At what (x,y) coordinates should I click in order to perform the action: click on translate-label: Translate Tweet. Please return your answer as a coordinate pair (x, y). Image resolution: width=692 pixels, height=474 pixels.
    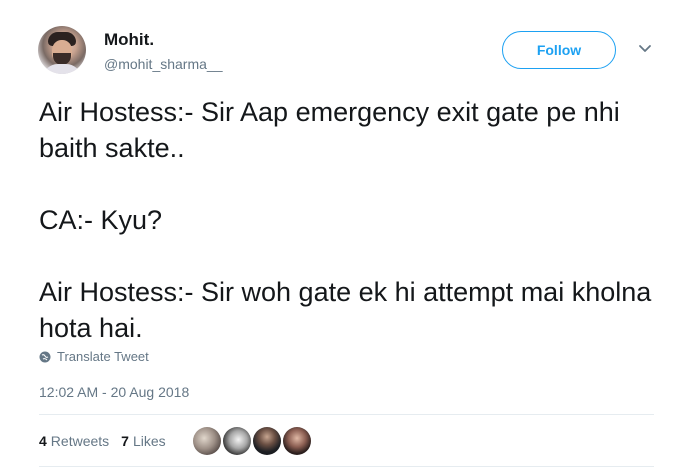
    Looking at the image, I should click on (103, 356).